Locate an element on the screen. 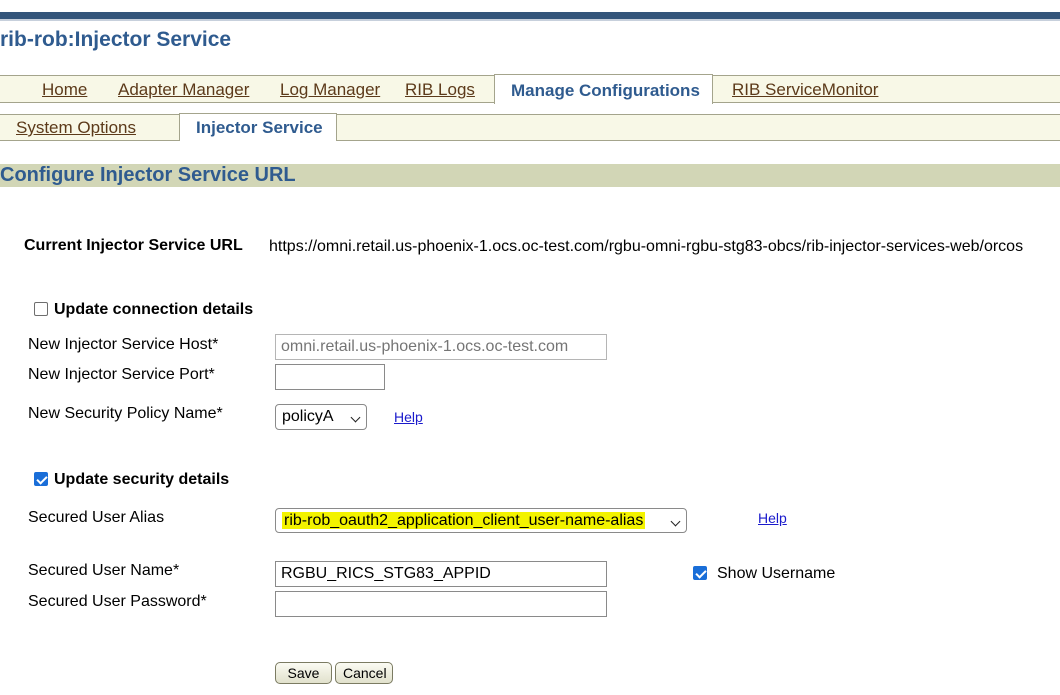 The image size is (1060, 695). tab-home: Home is located at coordinates (64, 90).